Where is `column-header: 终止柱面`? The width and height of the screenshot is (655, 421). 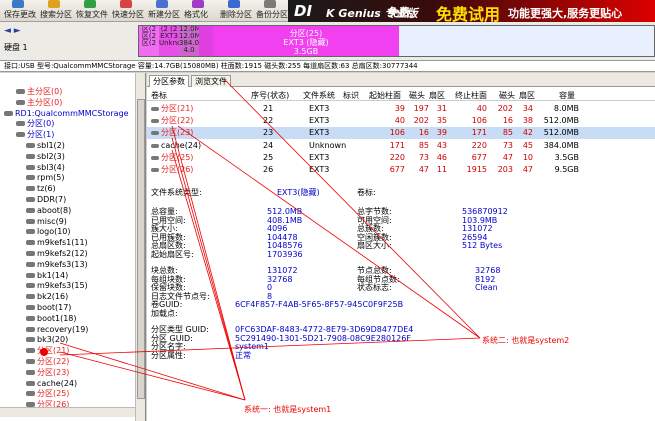 column-header: 终止柱面 is located at coordinates (471, 95).